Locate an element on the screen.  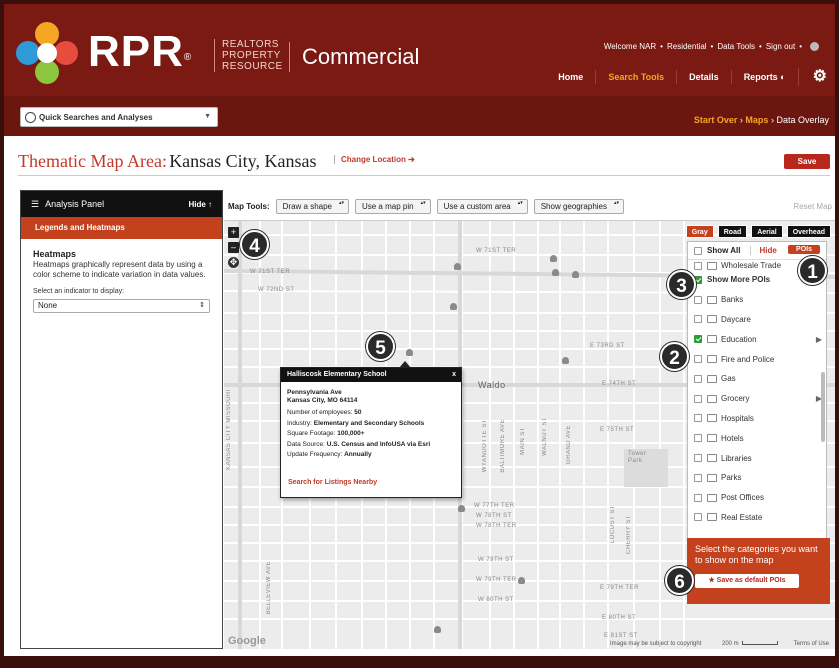
map-type-road: Road is located at coordinates (732, 231).